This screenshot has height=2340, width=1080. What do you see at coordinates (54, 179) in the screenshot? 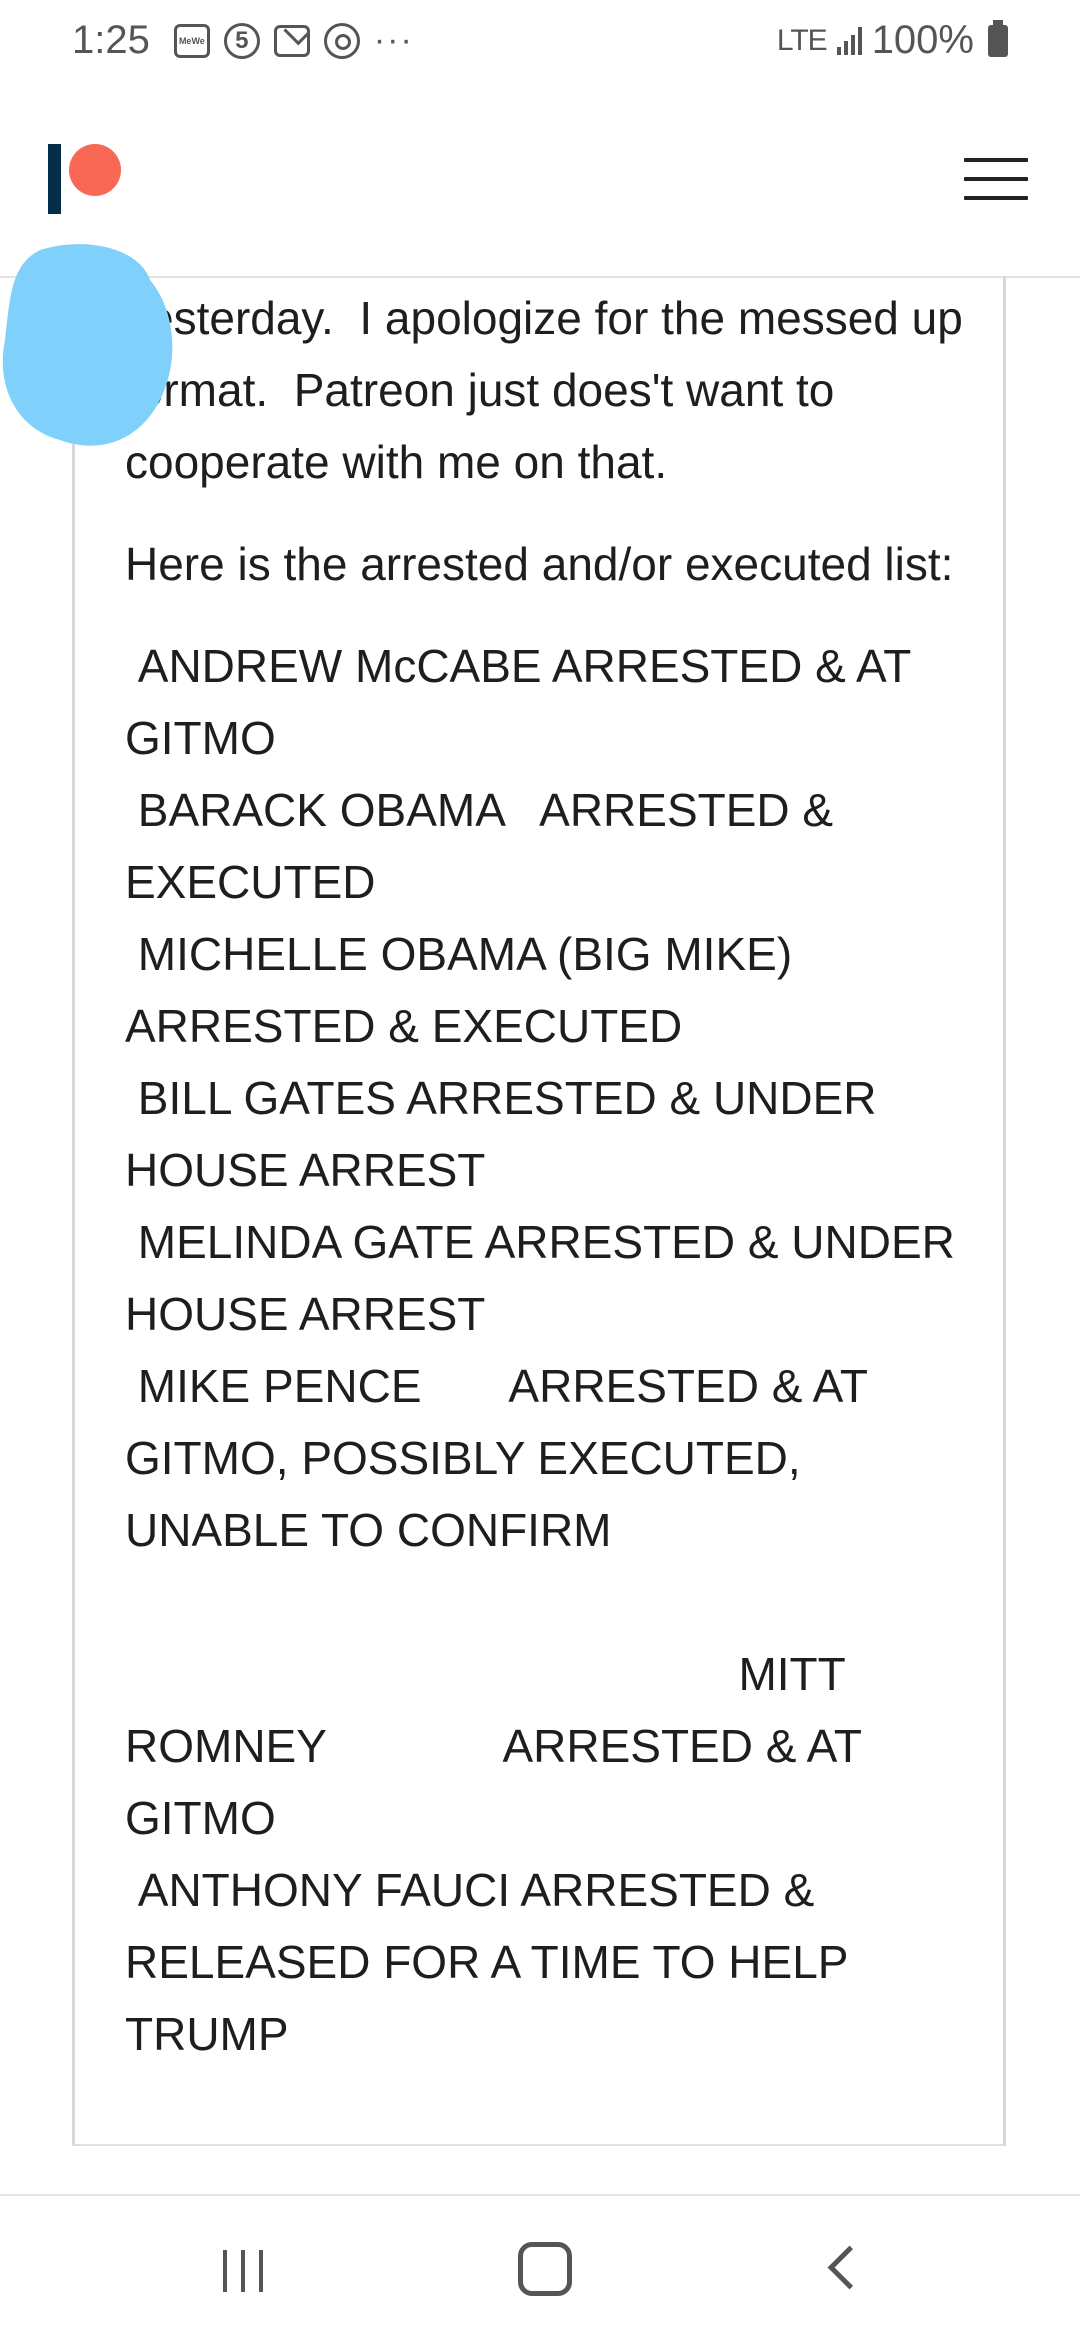
I see `logo-bar` at bounding box center [54, 179].